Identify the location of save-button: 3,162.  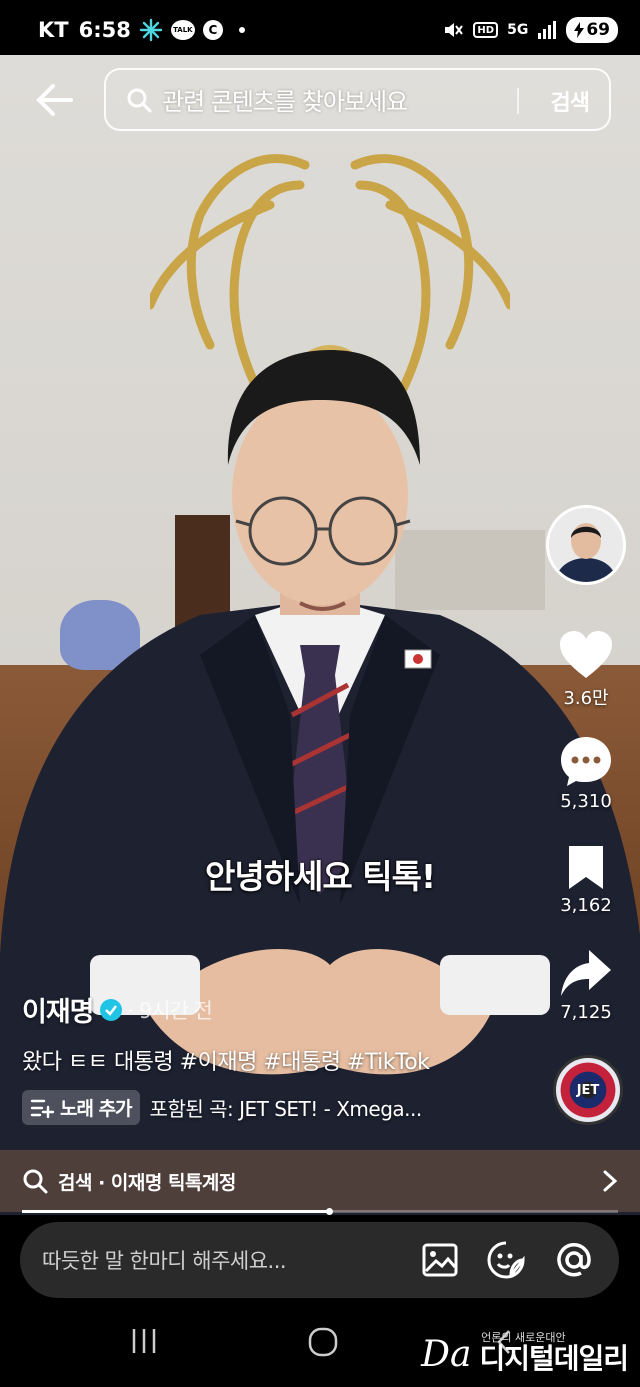
(586, 879).